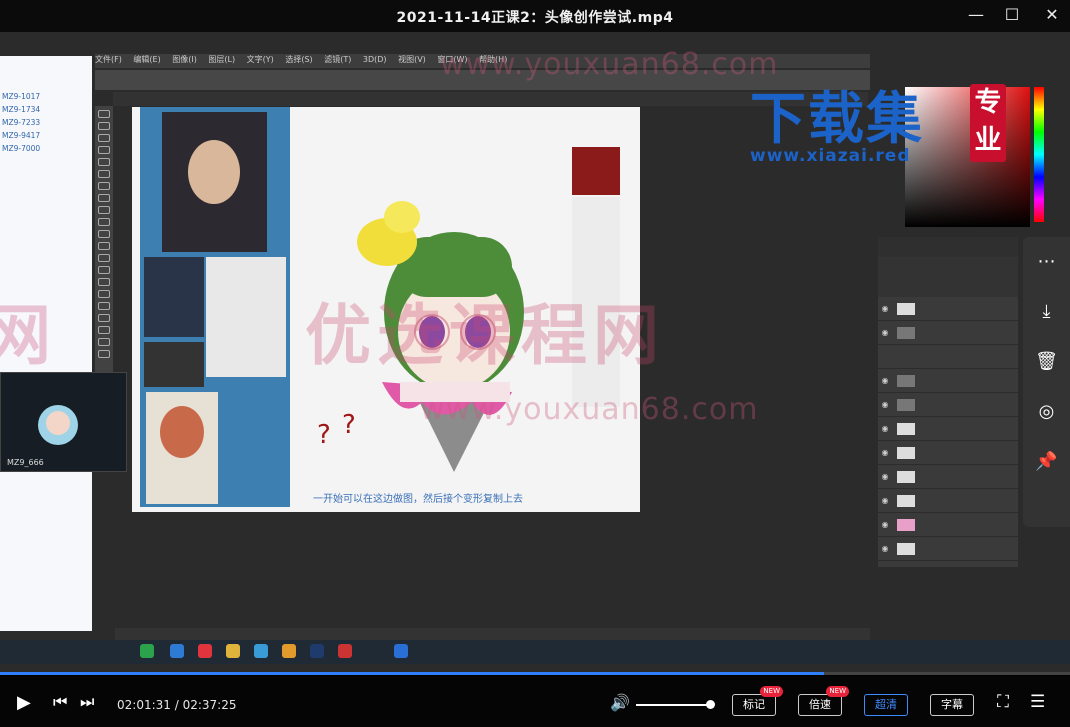  I want to click on layers-panel: ◉ ◉ ◉ ◉ ◉ ◉ ◉ ◉ ◉ ◉, so click(948, 402).